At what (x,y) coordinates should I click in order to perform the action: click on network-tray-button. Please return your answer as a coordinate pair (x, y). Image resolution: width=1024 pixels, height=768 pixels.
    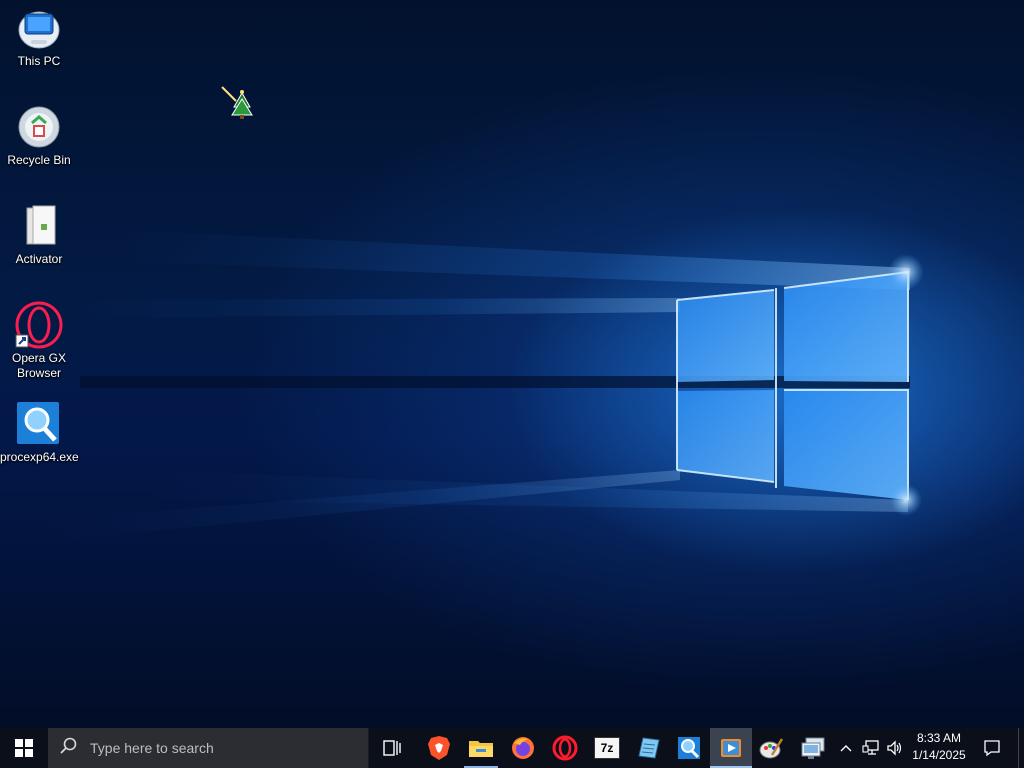
    Looking at the image, I should click on (871, 748).